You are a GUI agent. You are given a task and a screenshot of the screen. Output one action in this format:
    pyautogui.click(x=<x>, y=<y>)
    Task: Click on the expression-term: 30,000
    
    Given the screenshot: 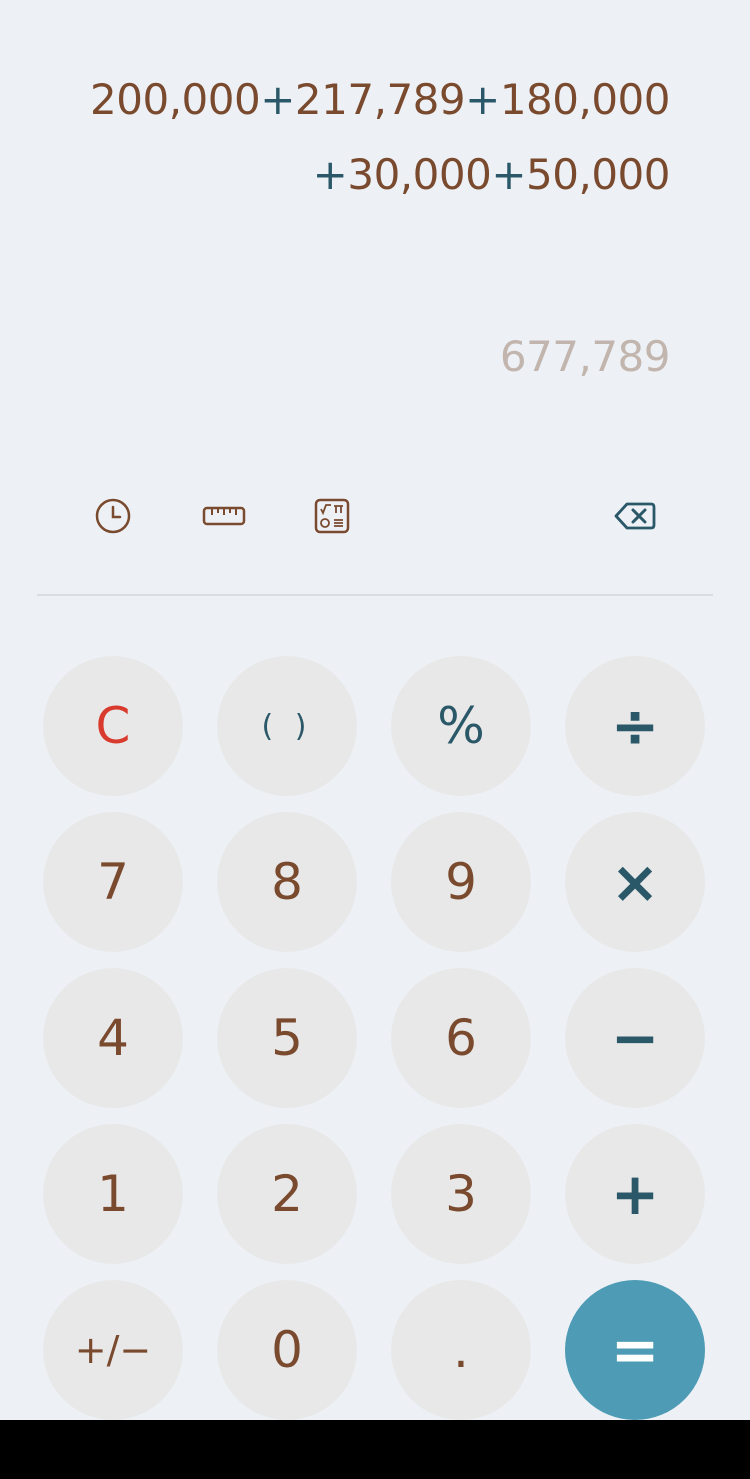 What is the action you would take?
    pyautogui.click(x=419, y=174)
    